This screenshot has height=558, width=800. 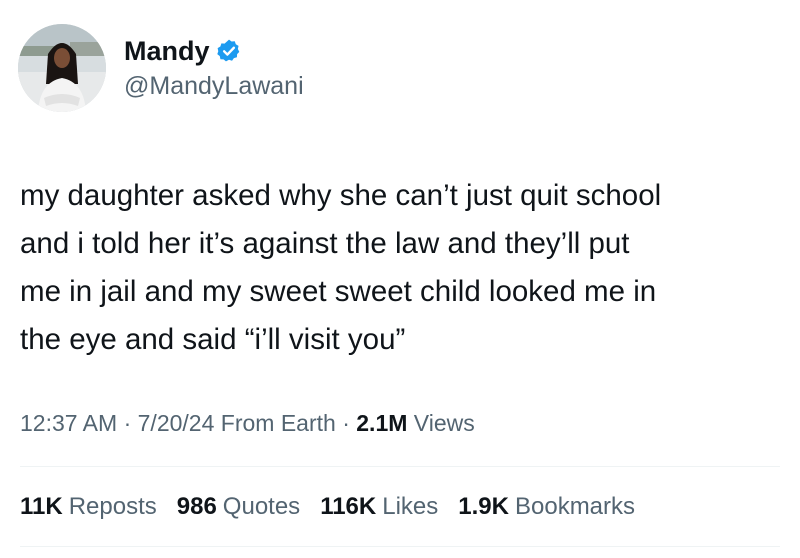 I want to click on likes-stat: 116K Likes, so click(x=379, y=507).